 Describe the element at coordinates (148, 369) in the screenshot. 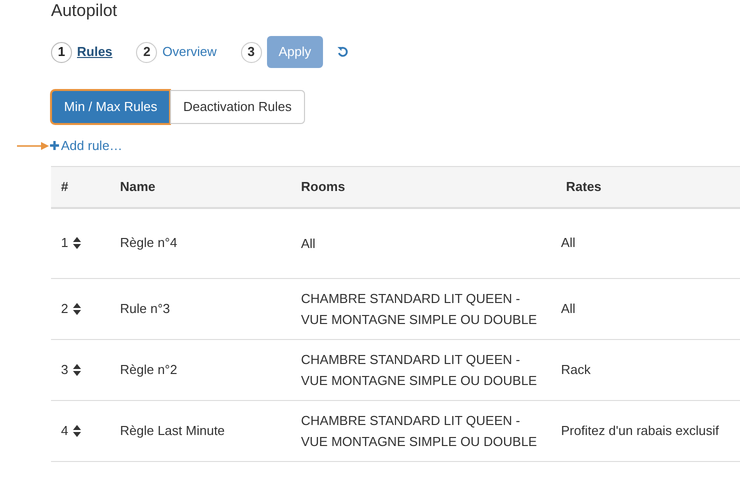

I see `table-cell-text: Règle n°2` at that location.